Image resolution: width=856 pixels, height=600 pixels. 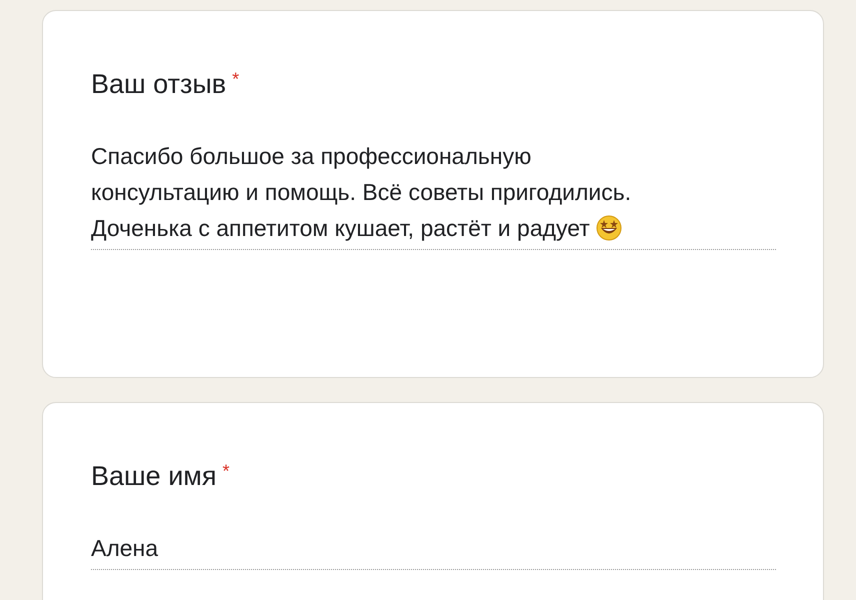 I want to click on answer-field: Спасибо большое за профессиональную консультацию и помощь. Всё советы пригодились. Доченька с аппетитом кушает, растёт и радует, so click(x=433, y=194).